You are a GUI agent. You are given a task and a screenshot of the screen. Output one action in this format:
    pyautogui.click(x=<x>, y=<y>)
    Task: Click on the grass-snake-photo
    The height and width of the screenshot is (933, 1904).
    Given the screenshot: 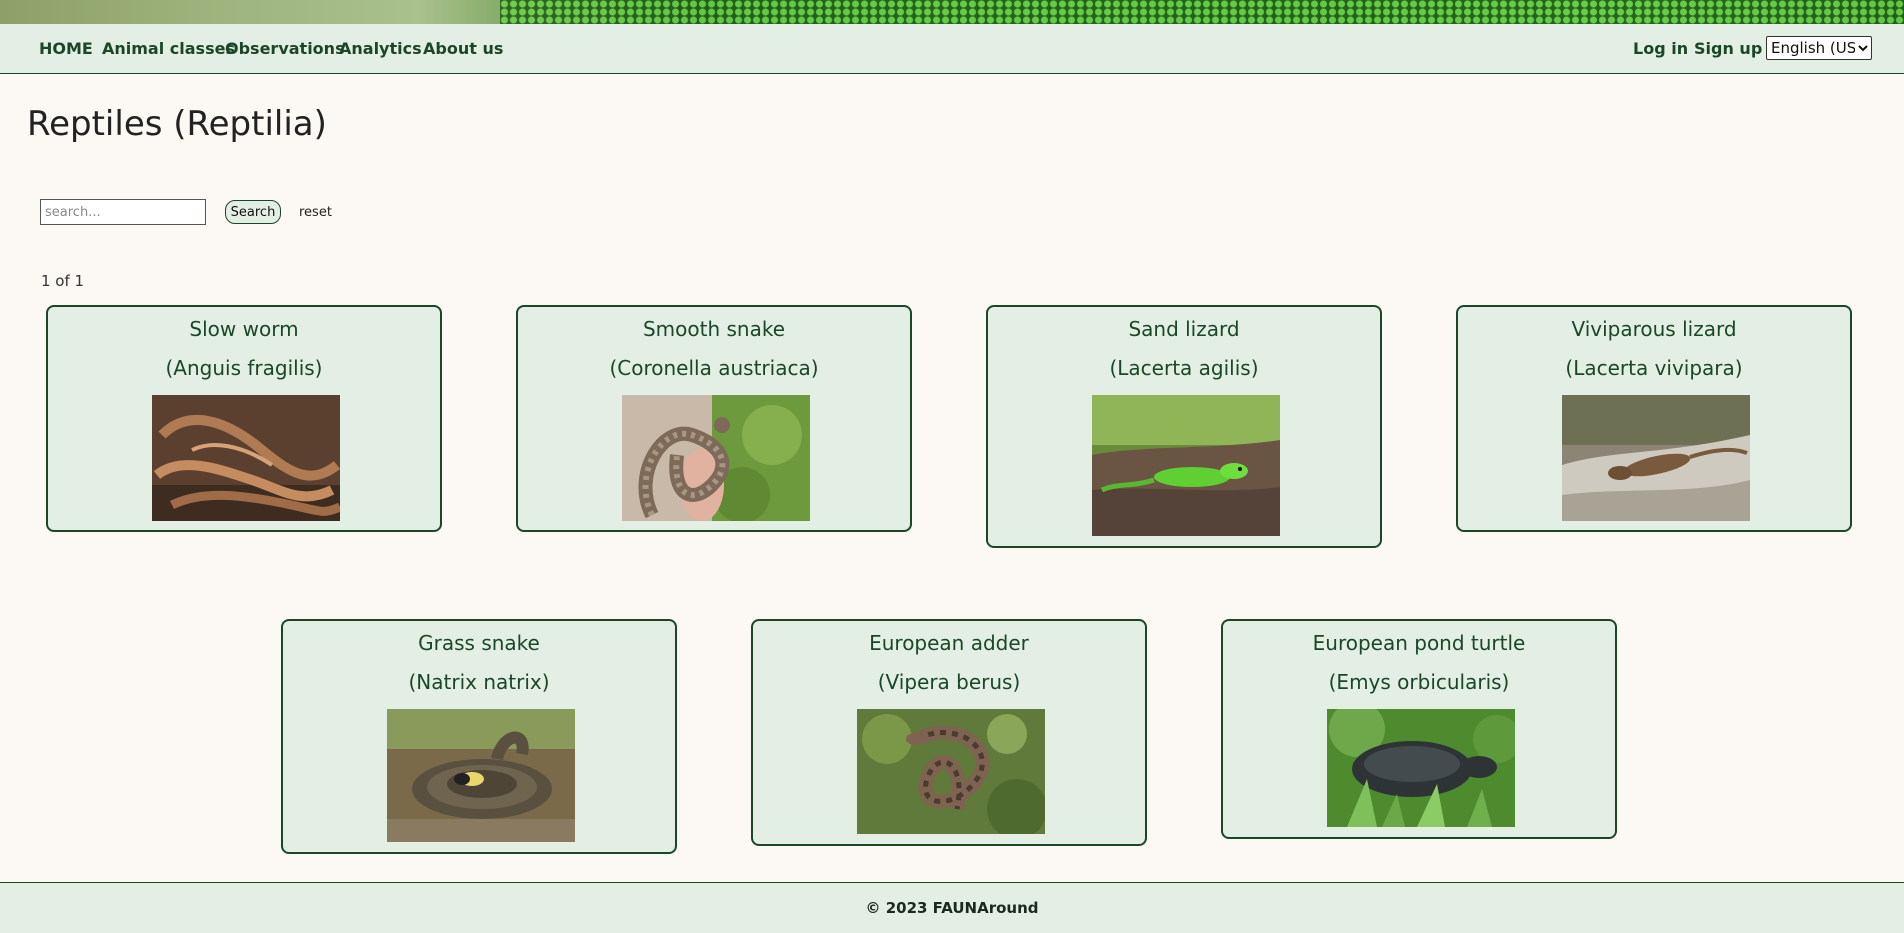 What is the action you would take?
    pyautogui.click(x=481, y=775)
    